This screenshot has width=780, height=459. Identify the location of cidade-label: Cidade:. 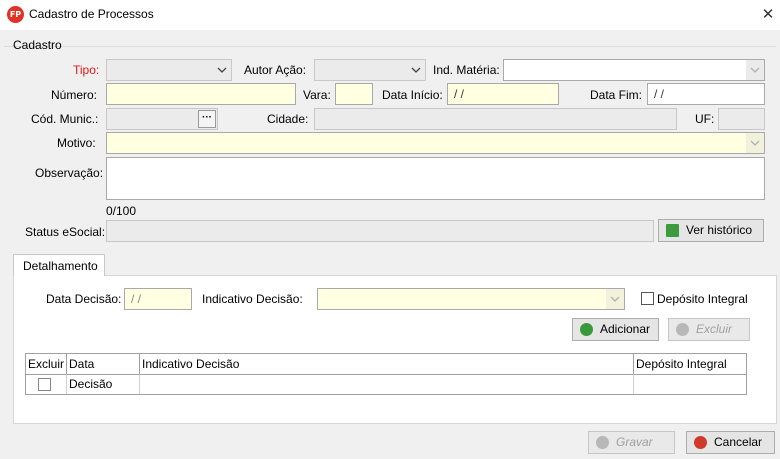
(288, 119).